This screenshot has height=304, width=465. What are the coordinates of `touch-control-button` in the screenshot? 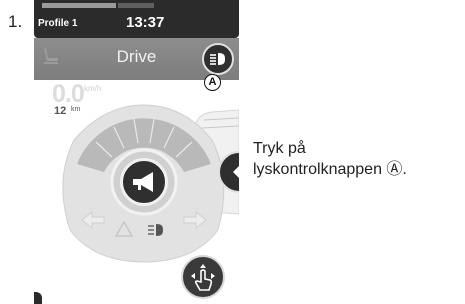 It's located at (203, 277).